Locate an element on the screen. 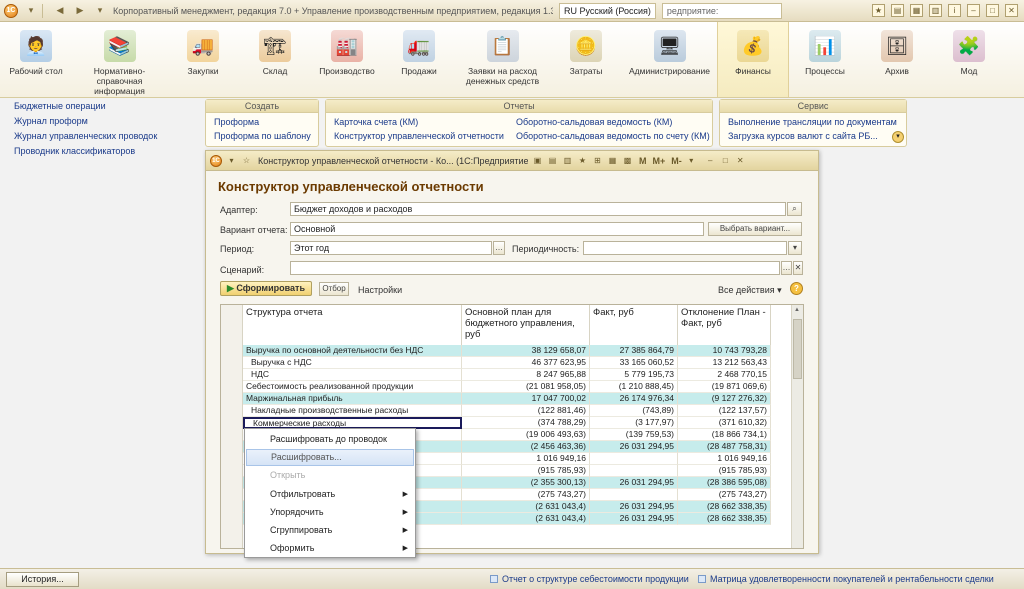  section-factory: 🏭 Производство is located at coordinates (347, 59).